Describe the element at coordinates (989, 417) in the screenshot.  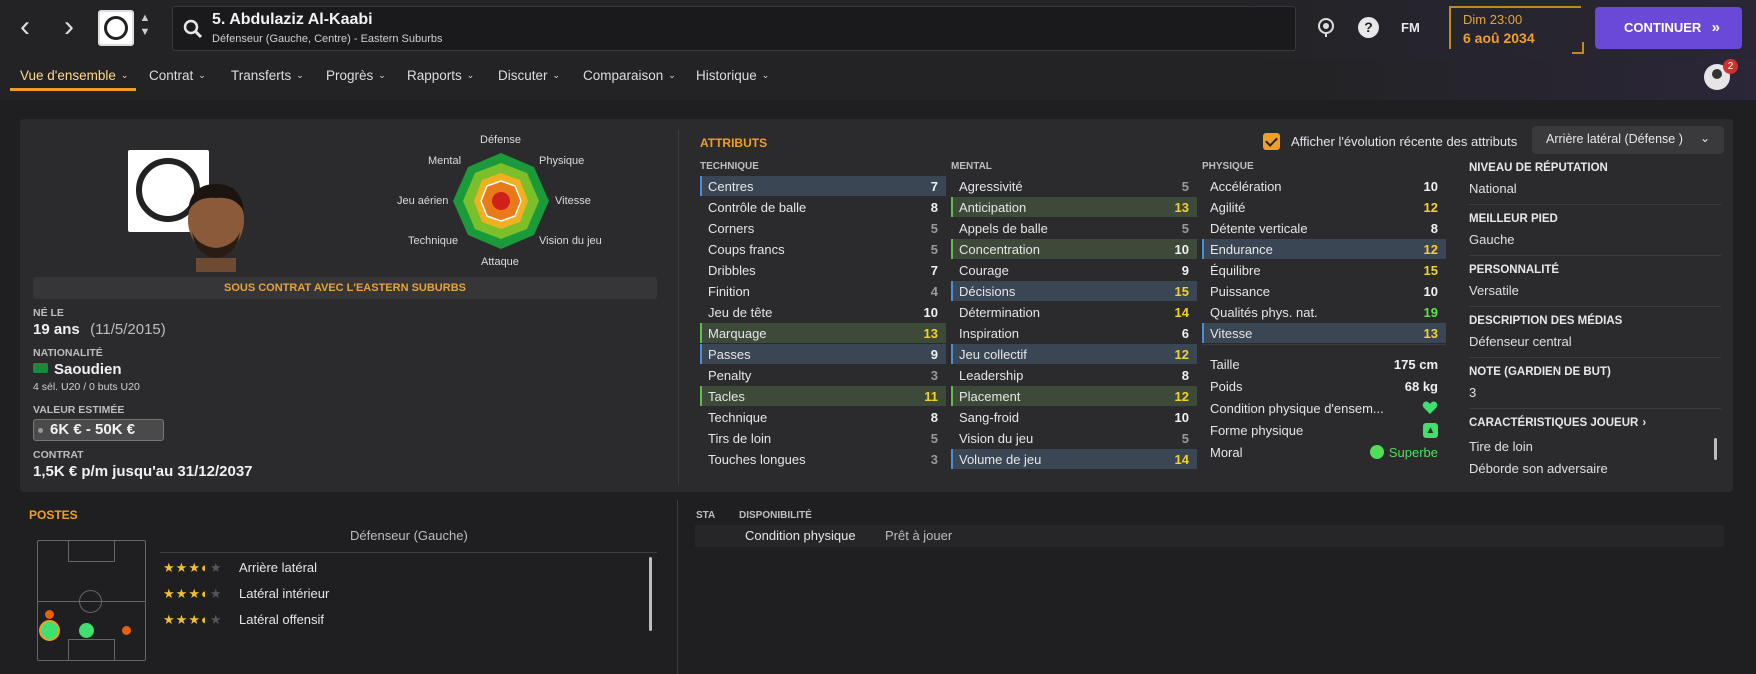
I see `attribute-name: Sang-froid` at that location.